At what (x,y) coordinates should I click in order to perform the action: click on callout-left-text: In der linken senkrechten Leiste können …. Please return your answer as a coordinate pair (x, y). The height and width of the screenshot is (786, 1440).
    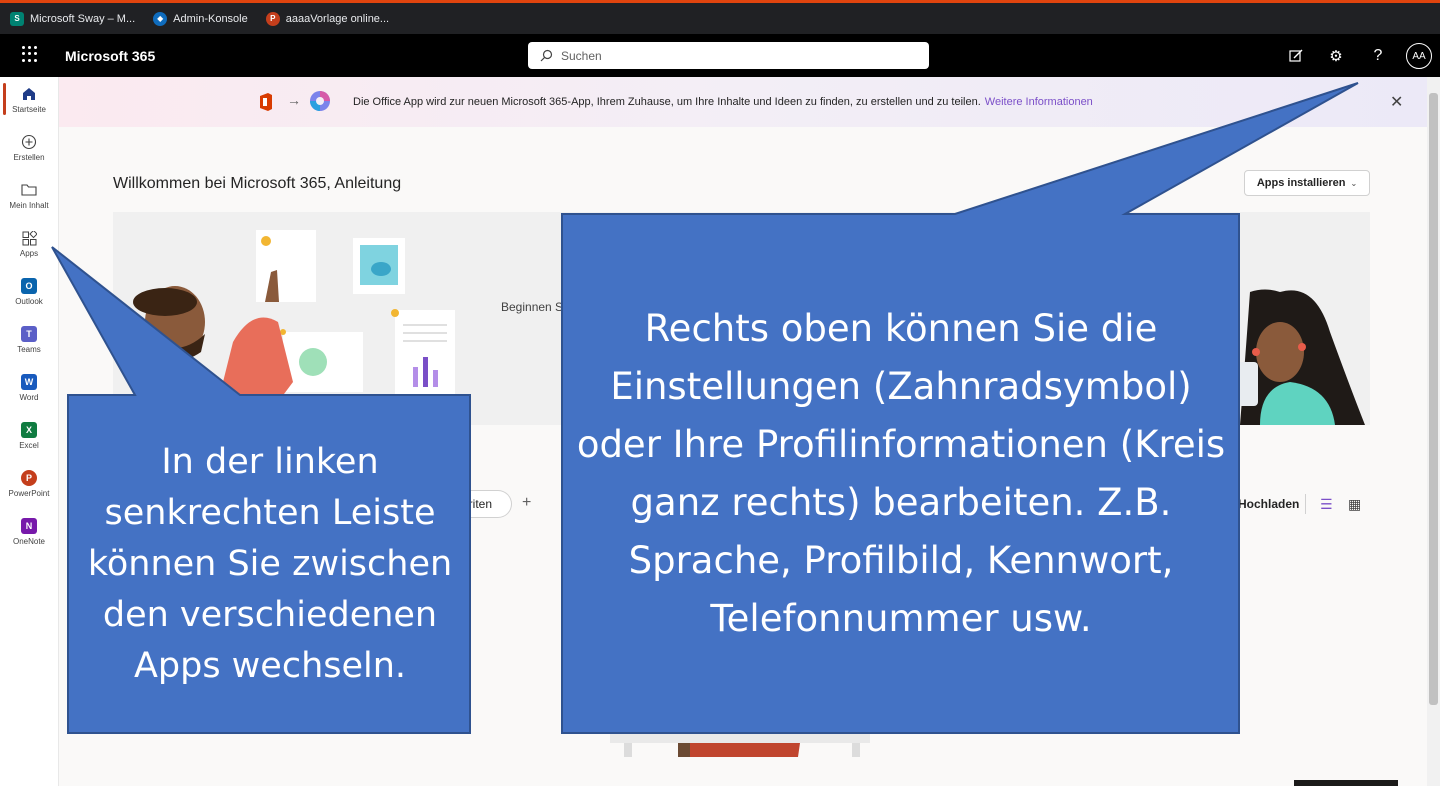
    Looking at the image, I should click on (270, 563).